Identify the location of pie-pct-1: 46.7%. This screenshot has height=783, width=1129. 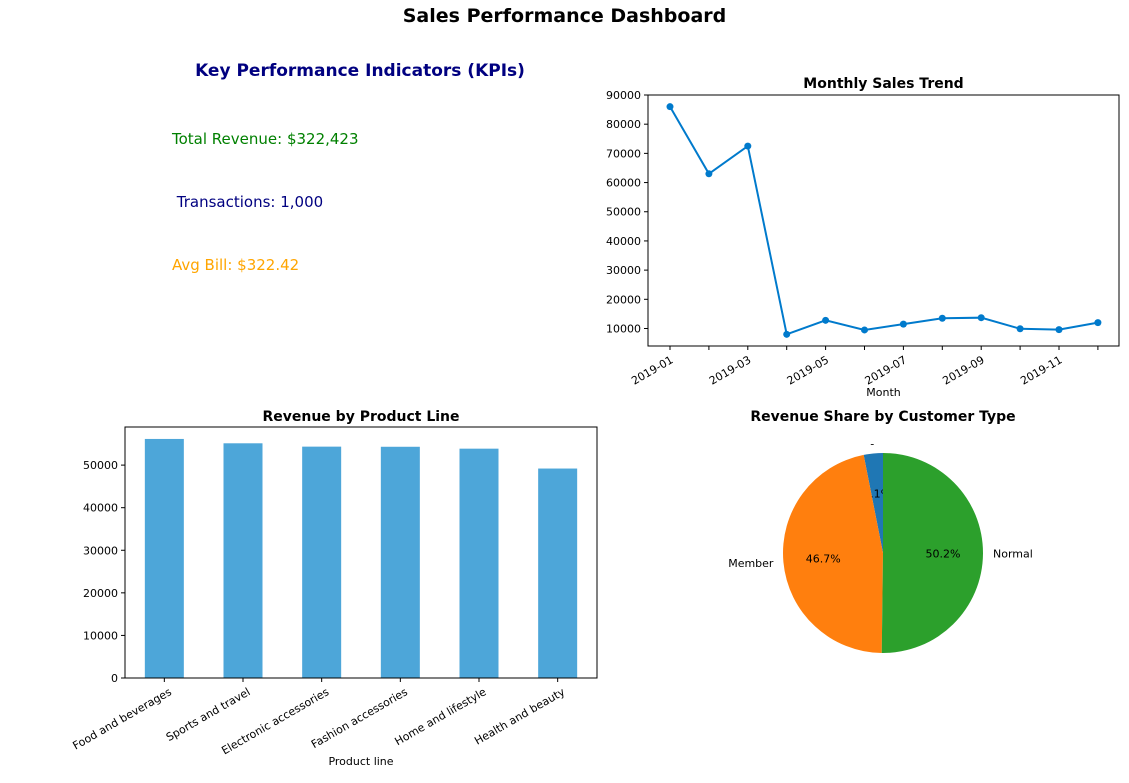
(823, 558).